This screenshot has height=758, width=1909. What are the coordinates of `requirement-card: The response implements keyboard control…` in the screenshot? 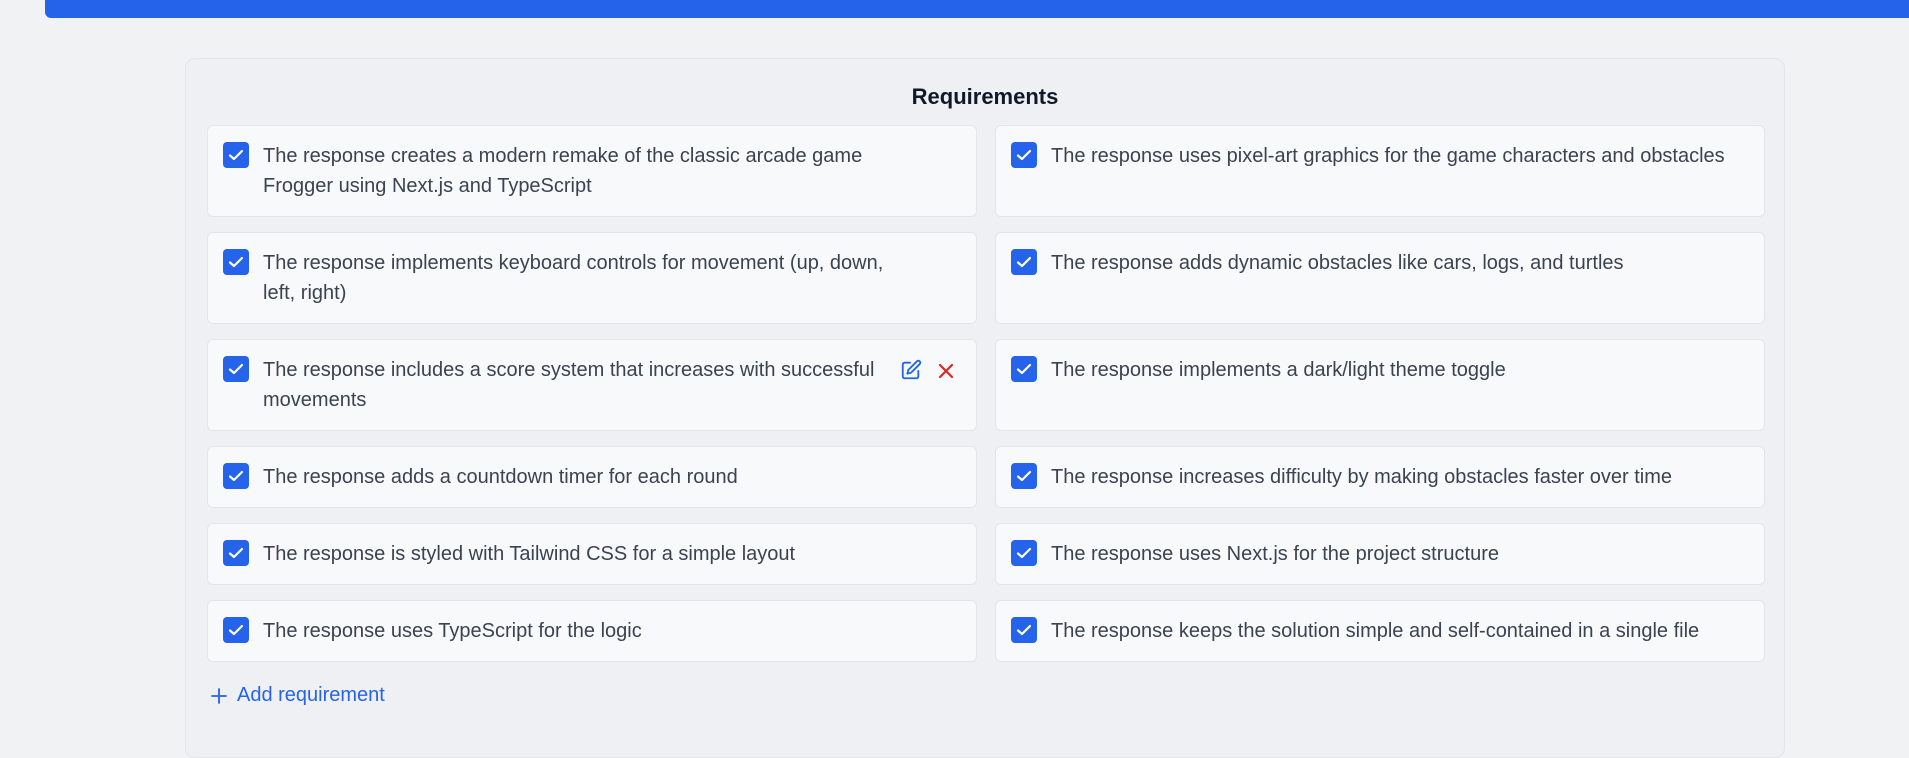 It's located at (592, 278).